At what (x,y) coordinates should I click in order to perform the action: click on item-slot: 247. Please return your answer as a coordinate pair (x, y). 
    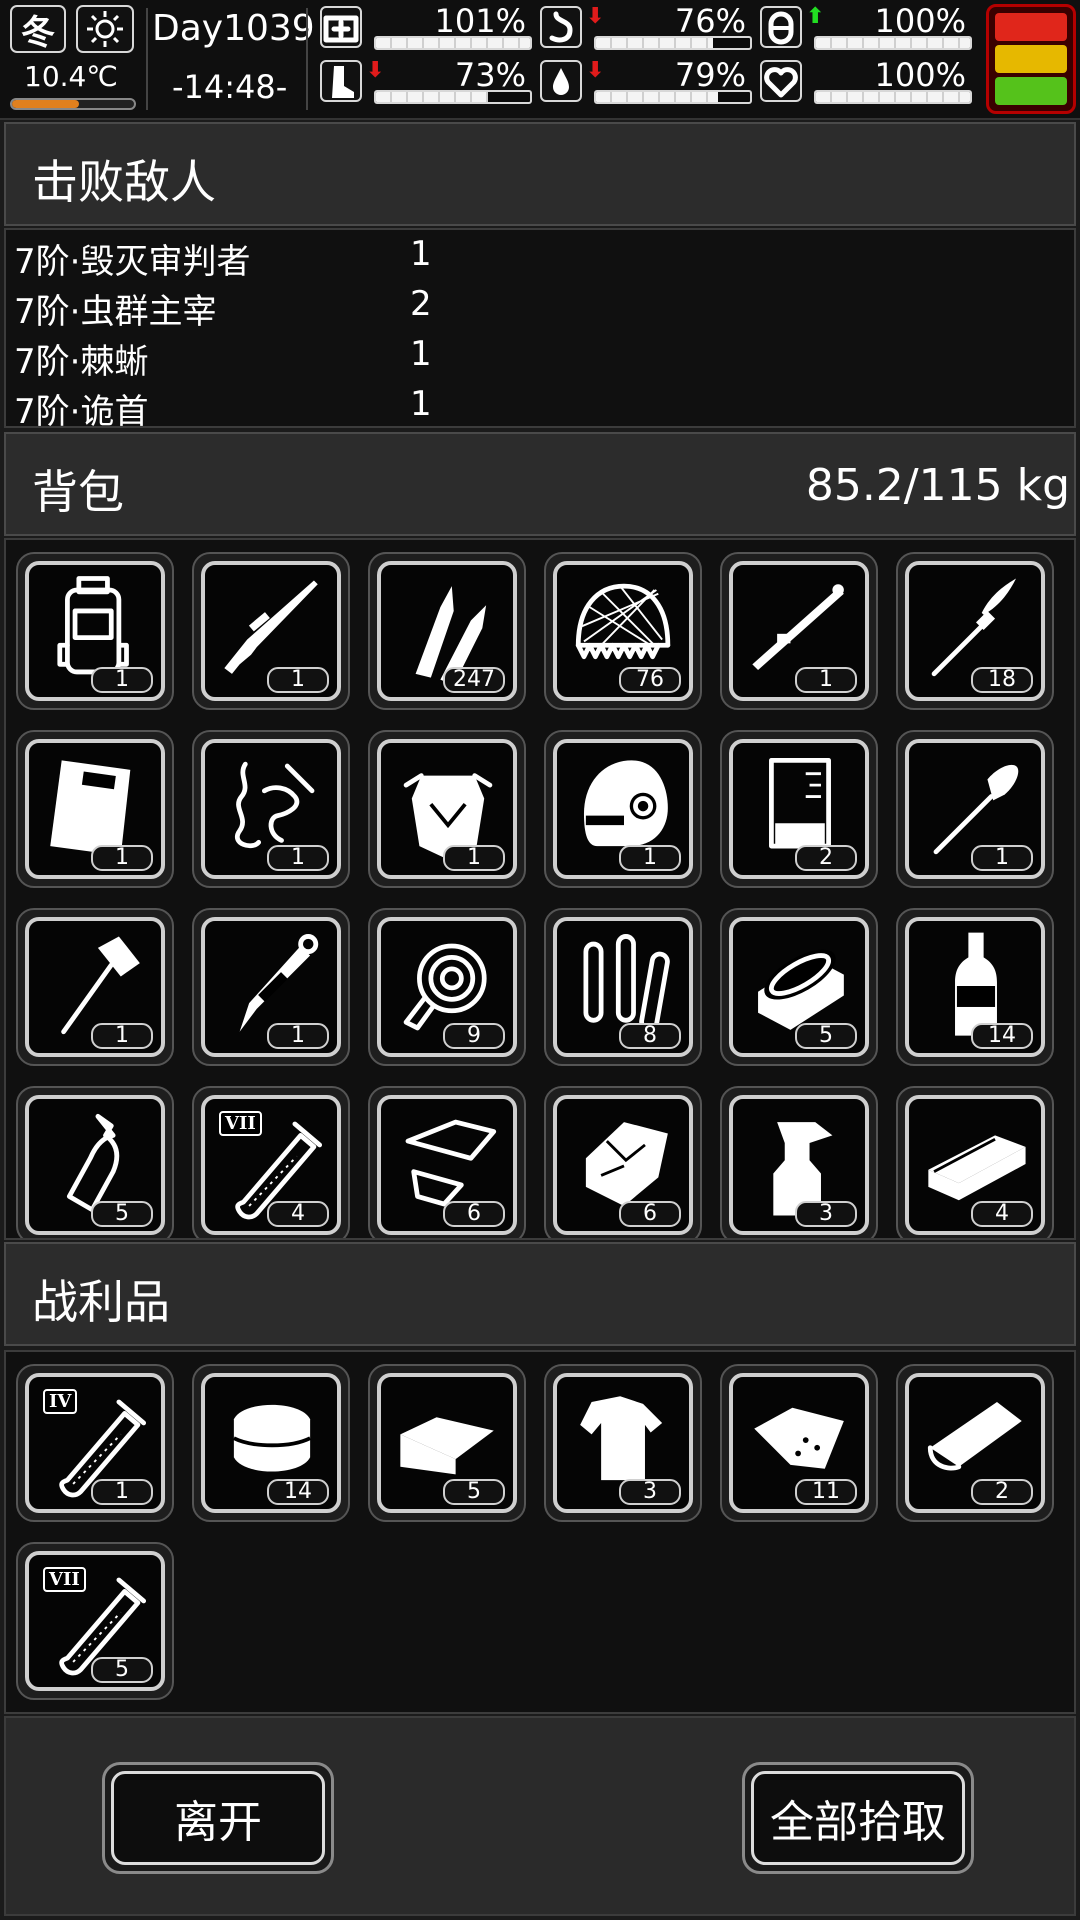
    Looking at the image, I should click on (447, 631).